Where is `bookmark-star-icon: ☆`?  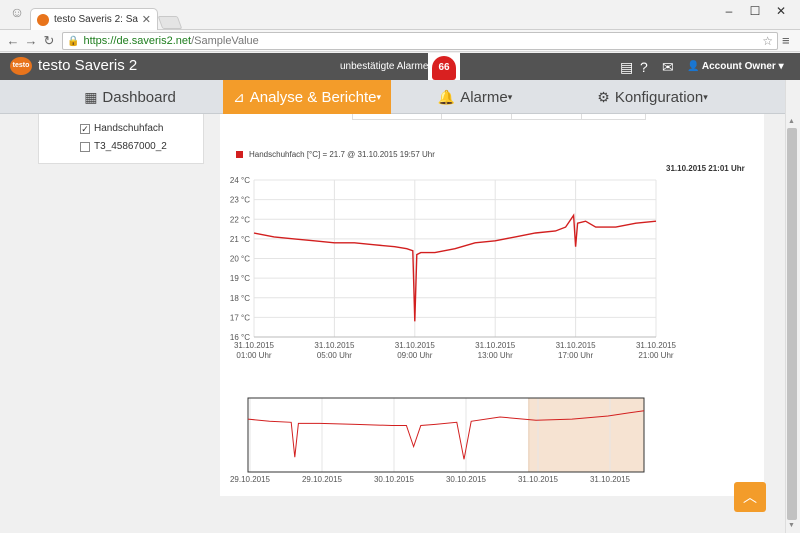 bookmark-star-icon: ☆ is located at coordinates (767, 41).